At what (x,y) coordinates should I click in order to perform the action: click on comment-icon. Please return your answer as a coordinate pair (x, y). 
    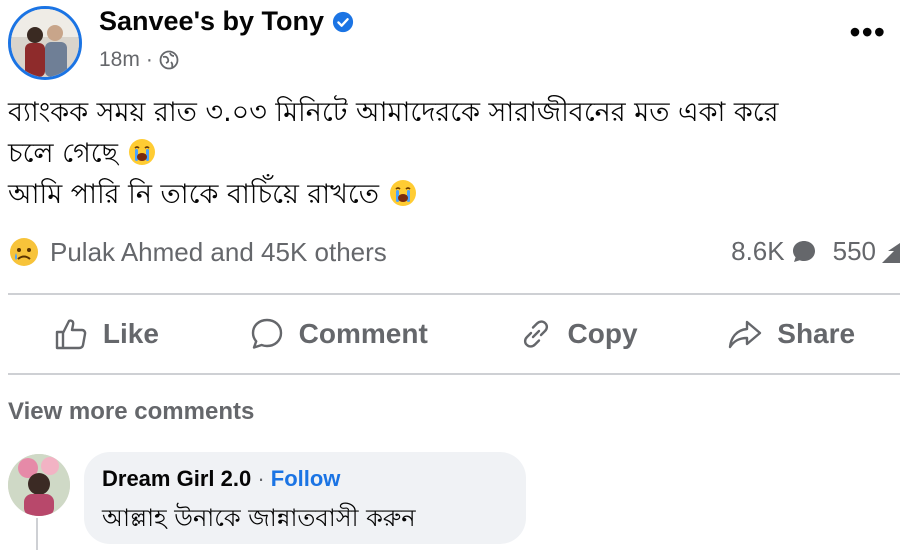
    Looking at the image, I should click on (266, 333).